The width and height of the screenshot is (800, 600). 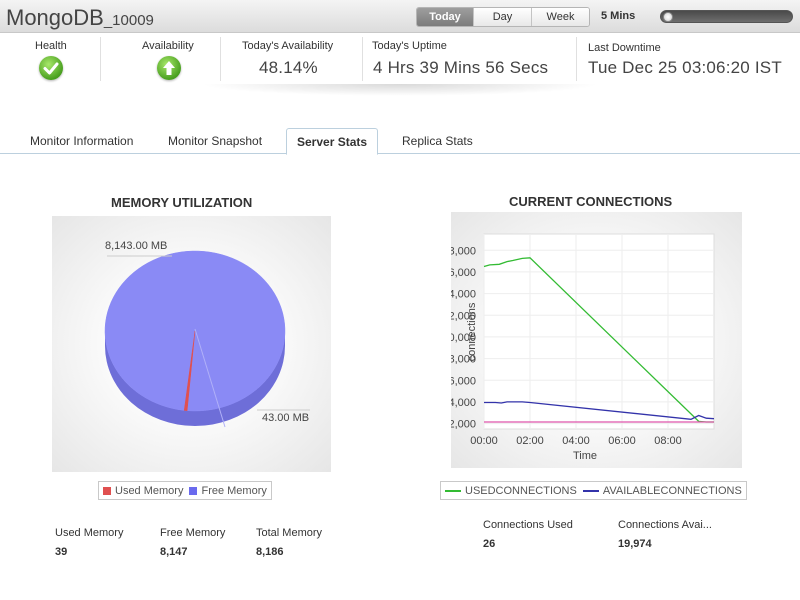 What do you see at coordinates (192, 542) in the screenshot?
I see `free-memory-metric: Free Memory 8,147` at bounding box center [192, 542].